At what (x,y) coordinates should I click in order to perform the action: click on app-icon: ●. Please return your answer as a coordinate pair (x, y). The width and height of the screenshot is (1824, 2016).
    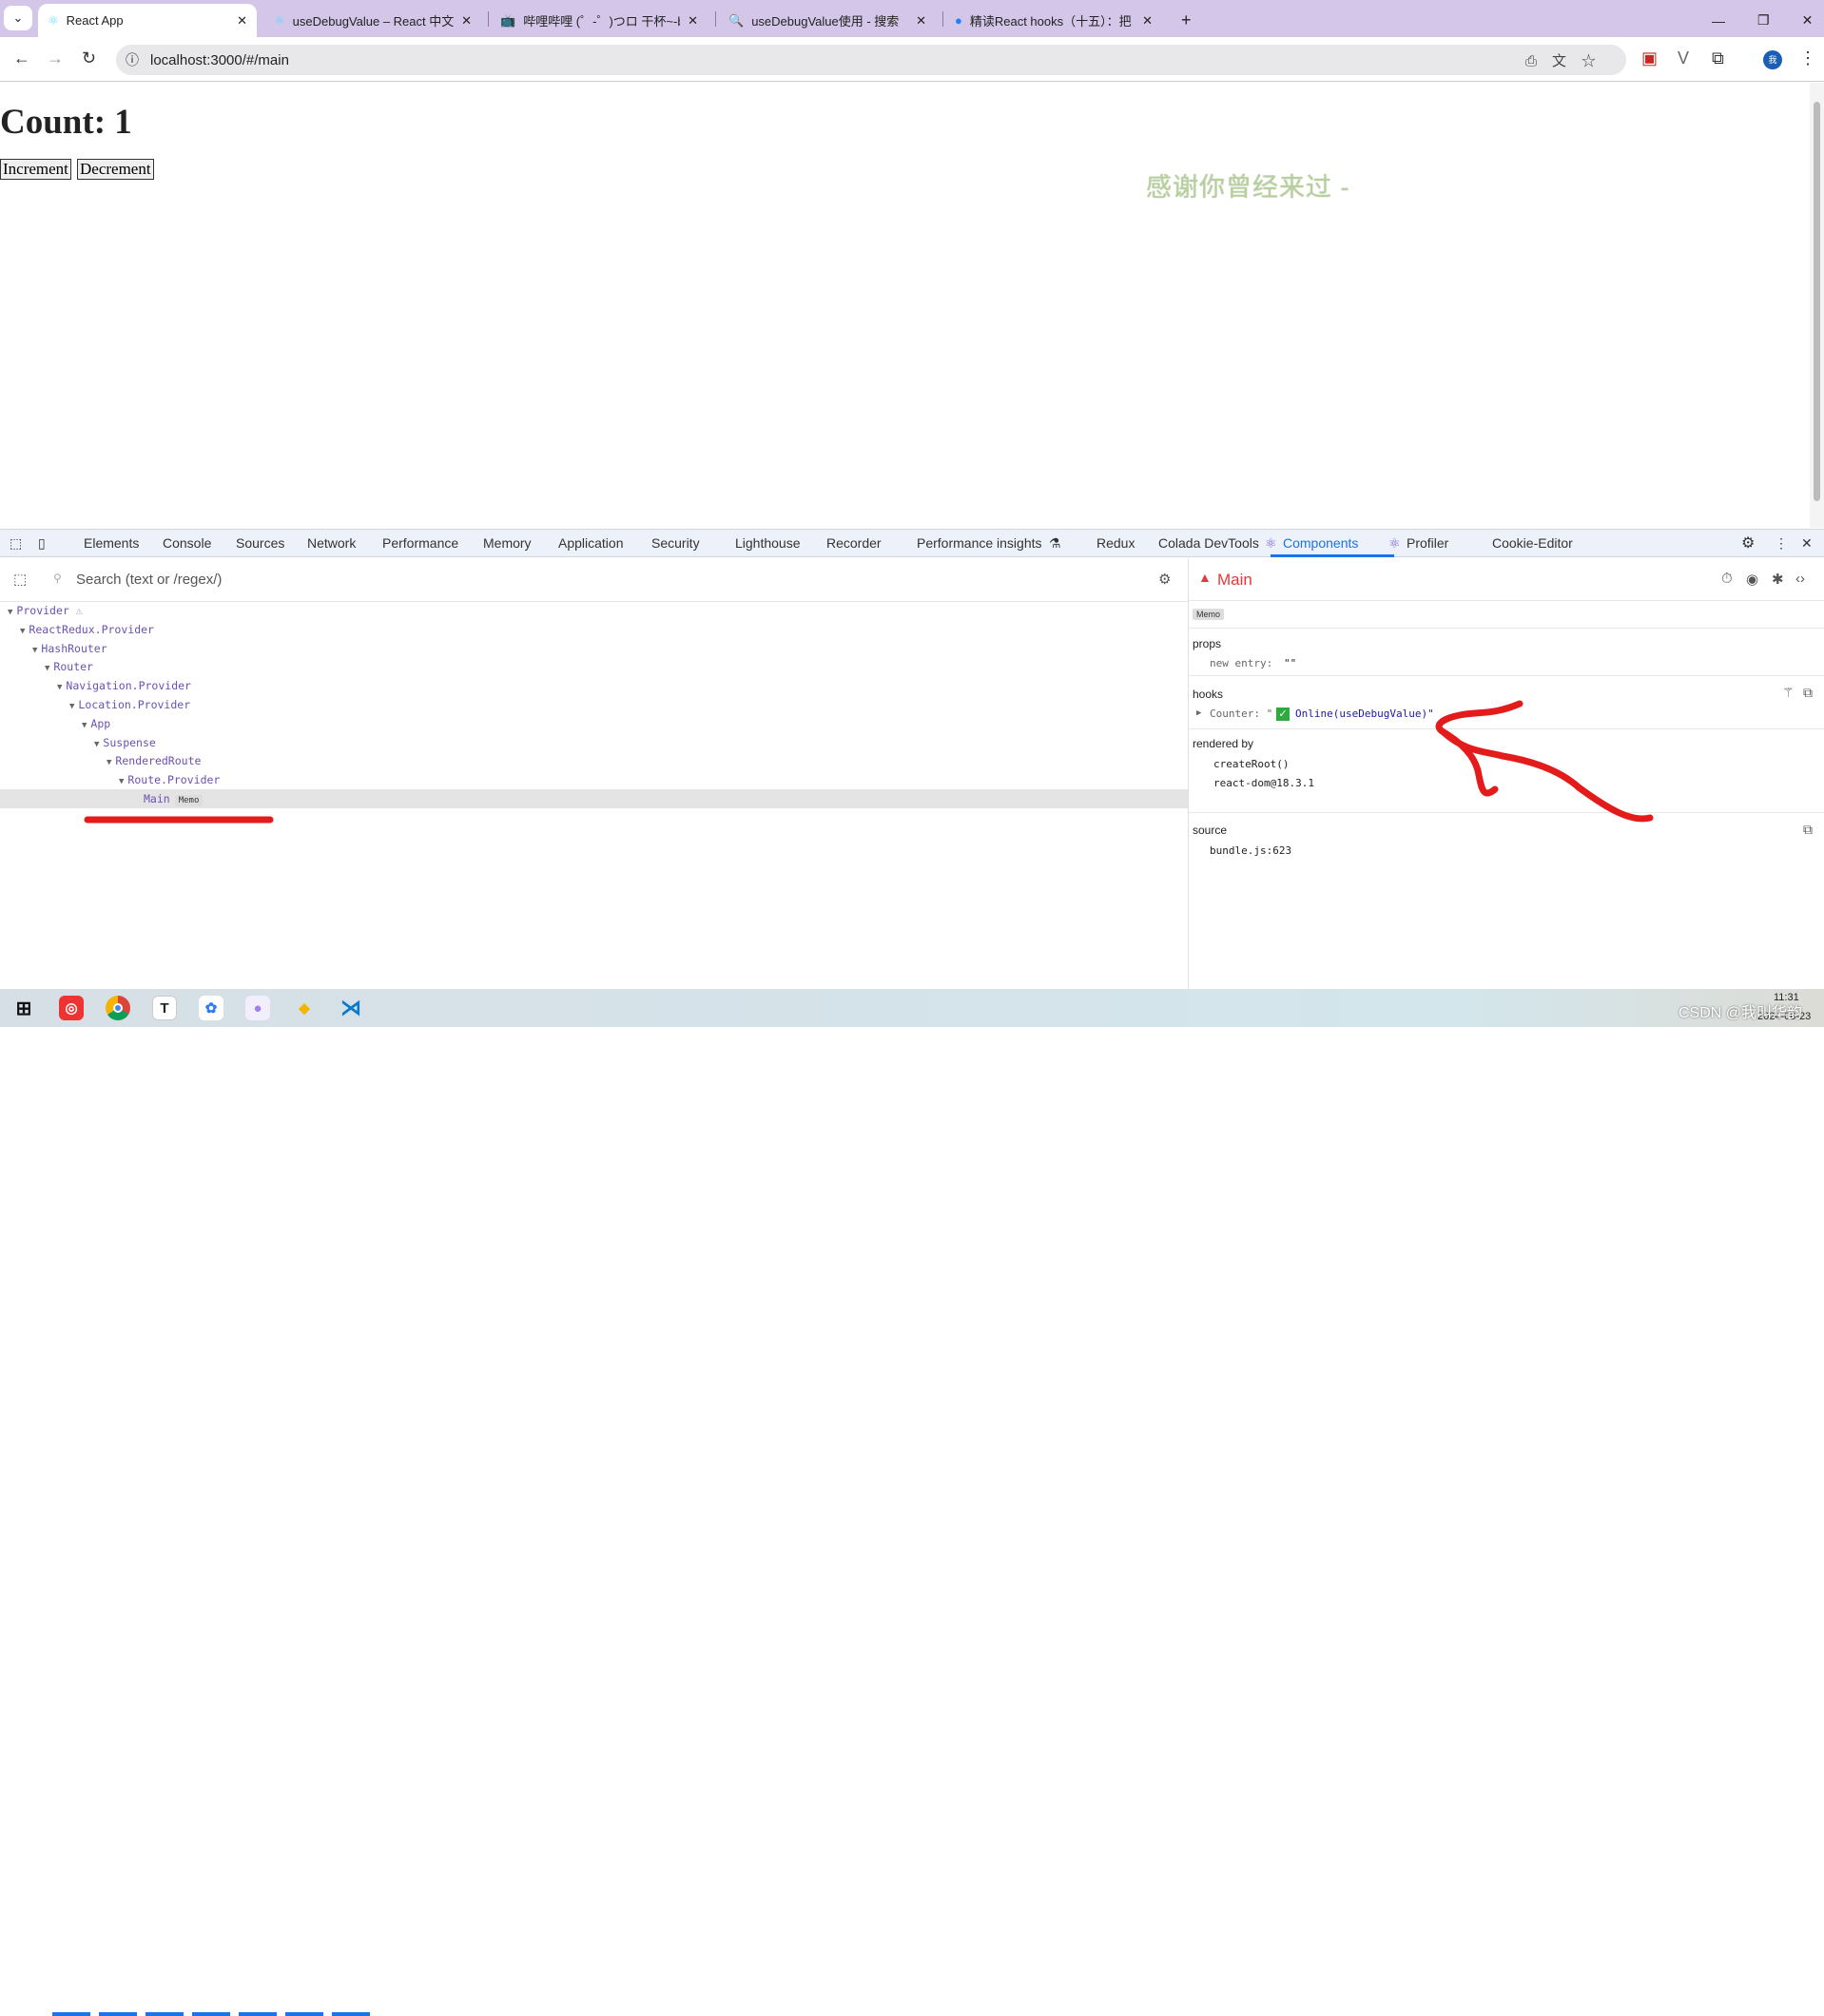
    Looking at the image, I should click on (257, 1008).